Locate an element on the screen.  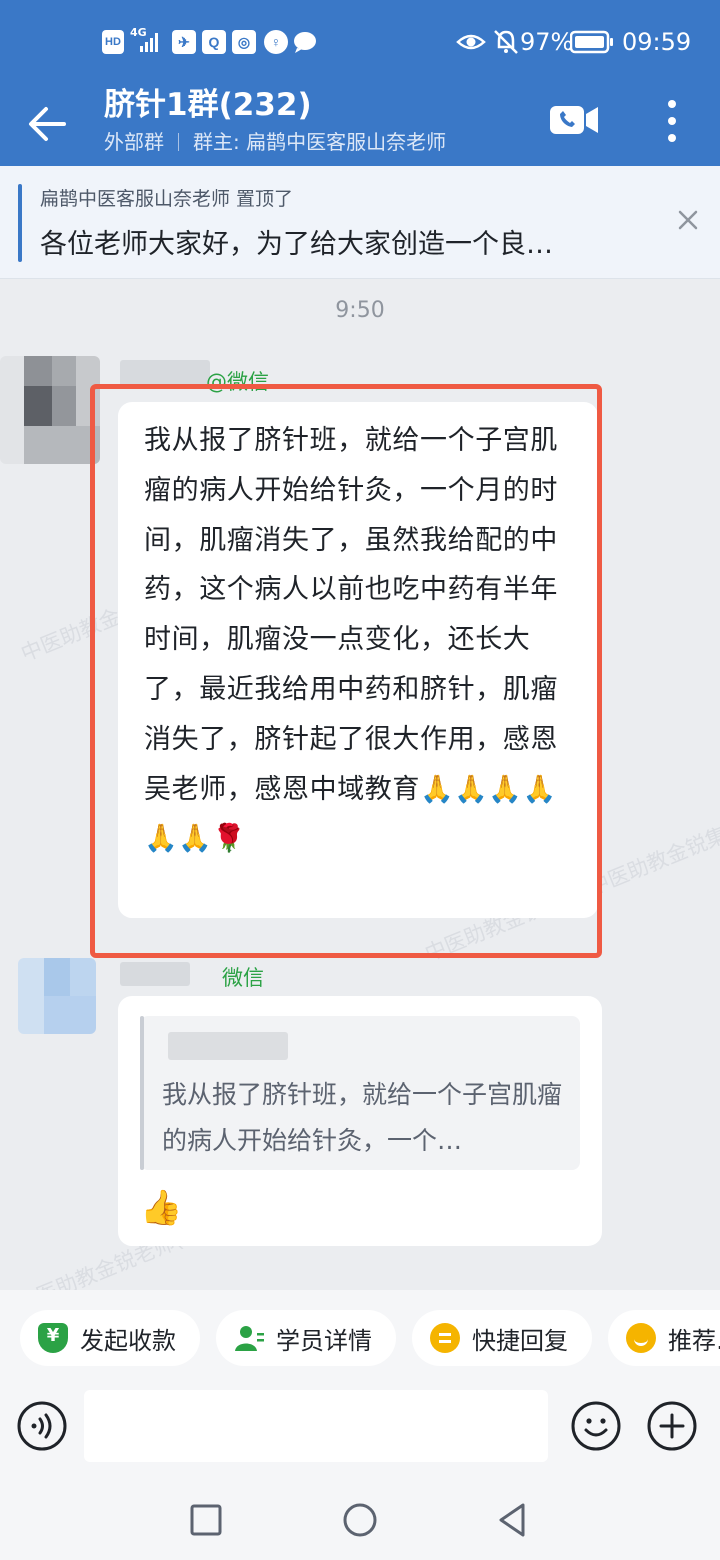
time-divider: 9:50 is located at coordinates (360, 310).